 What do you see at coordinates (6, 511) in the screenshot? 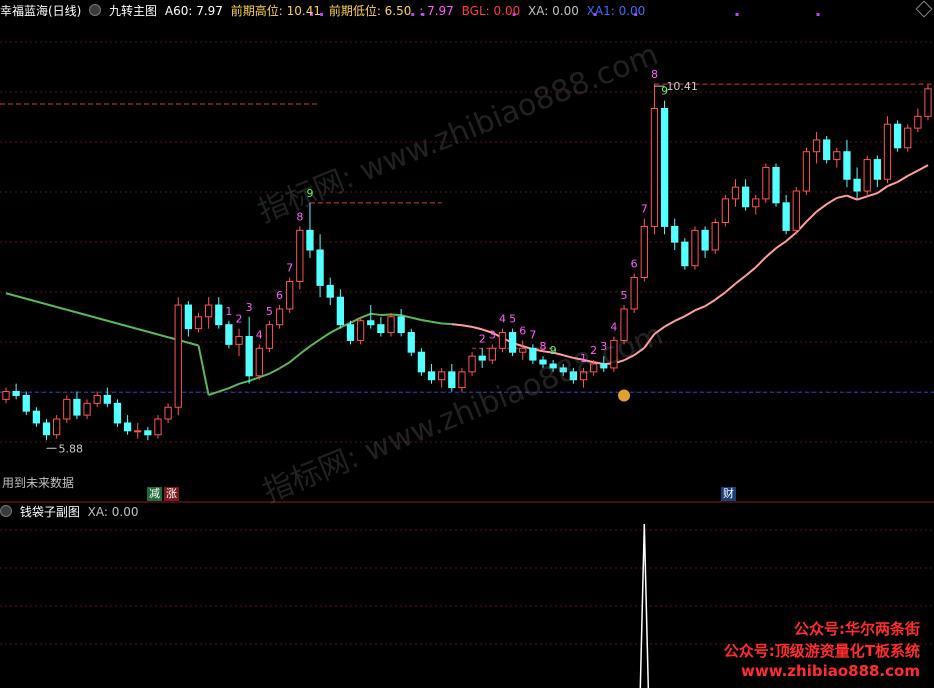
I see `sub-indicator-settings-icon` at bounding box center [6, 511].